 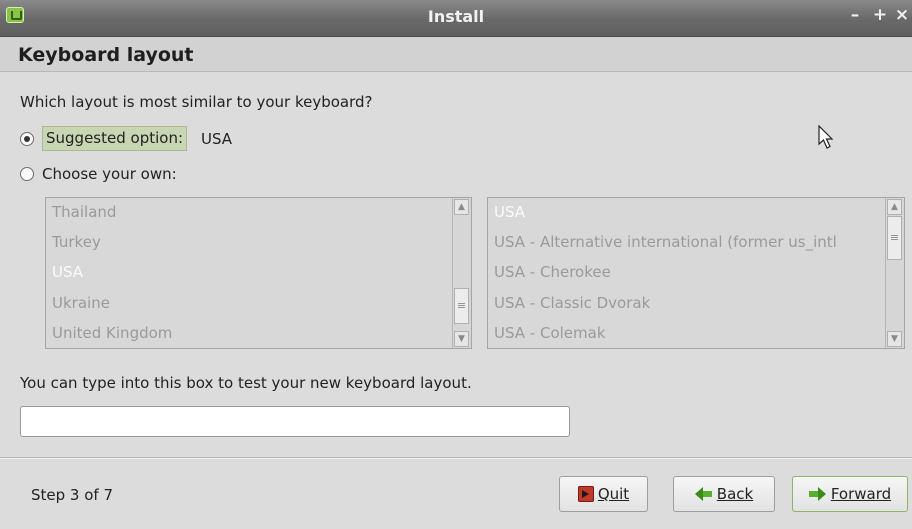 I want to click on title-bar: Install – + ×, so click(x=456, y=18).